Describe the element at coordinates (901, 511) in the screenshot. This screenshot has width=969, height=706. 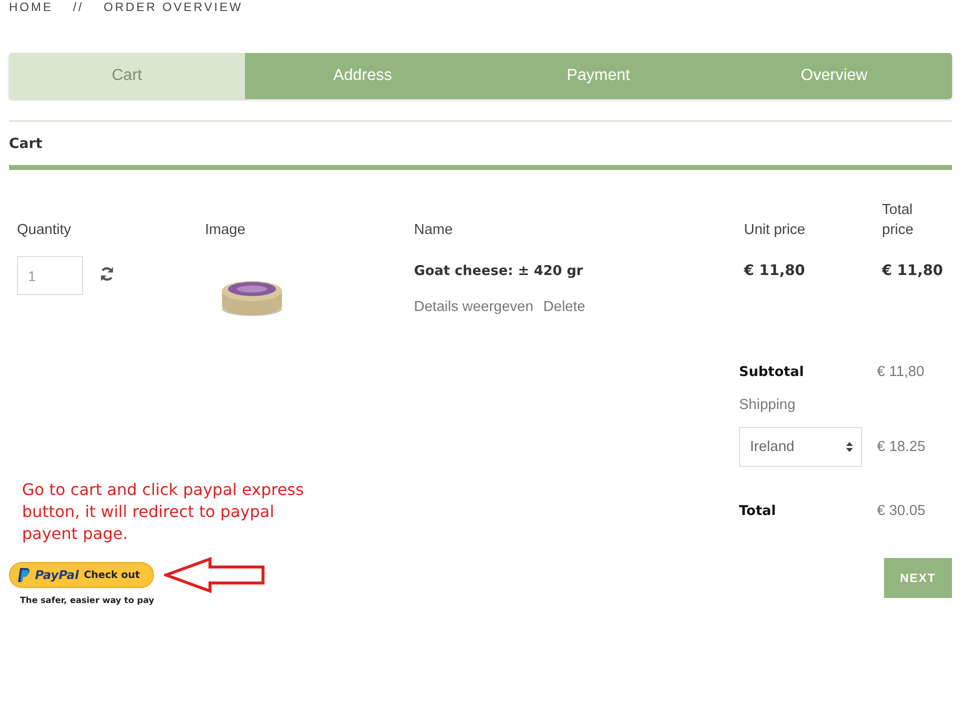
I see `total-value: € 30.05` at that location.